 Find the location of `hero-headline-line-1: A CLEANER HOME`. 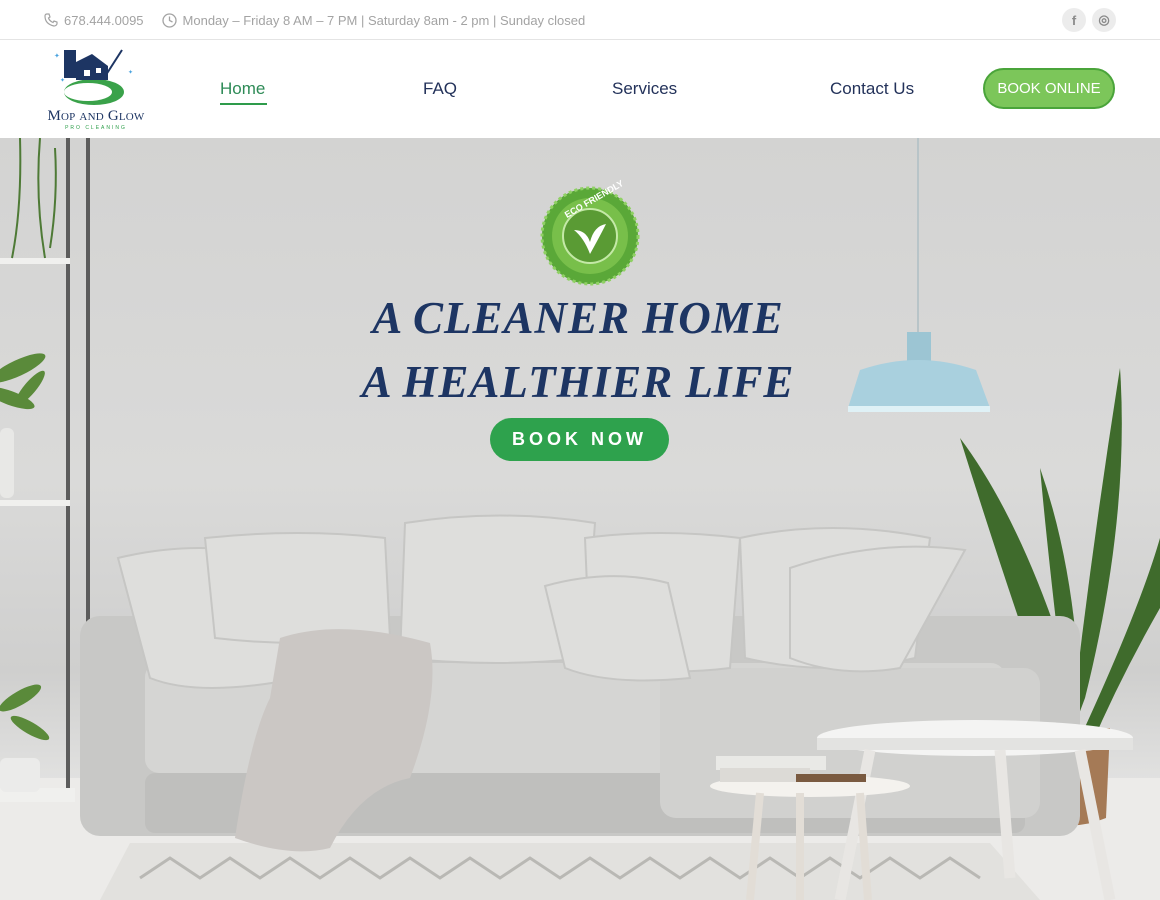

hero-headline-line-1: A CLEANER HOME is located at coordinates (578, 318).